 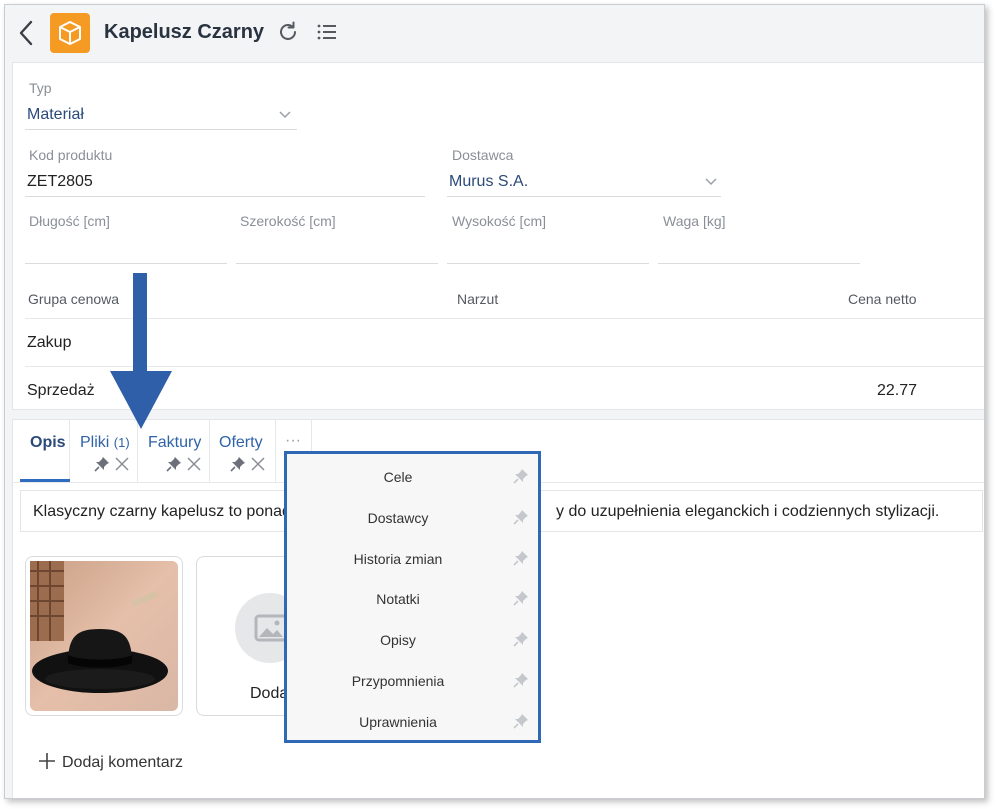 What do you see at coordinates (398, 681) in the screenshot?
I see `menu-item-label: Przypomnienia` at bounding box center [398, 681].